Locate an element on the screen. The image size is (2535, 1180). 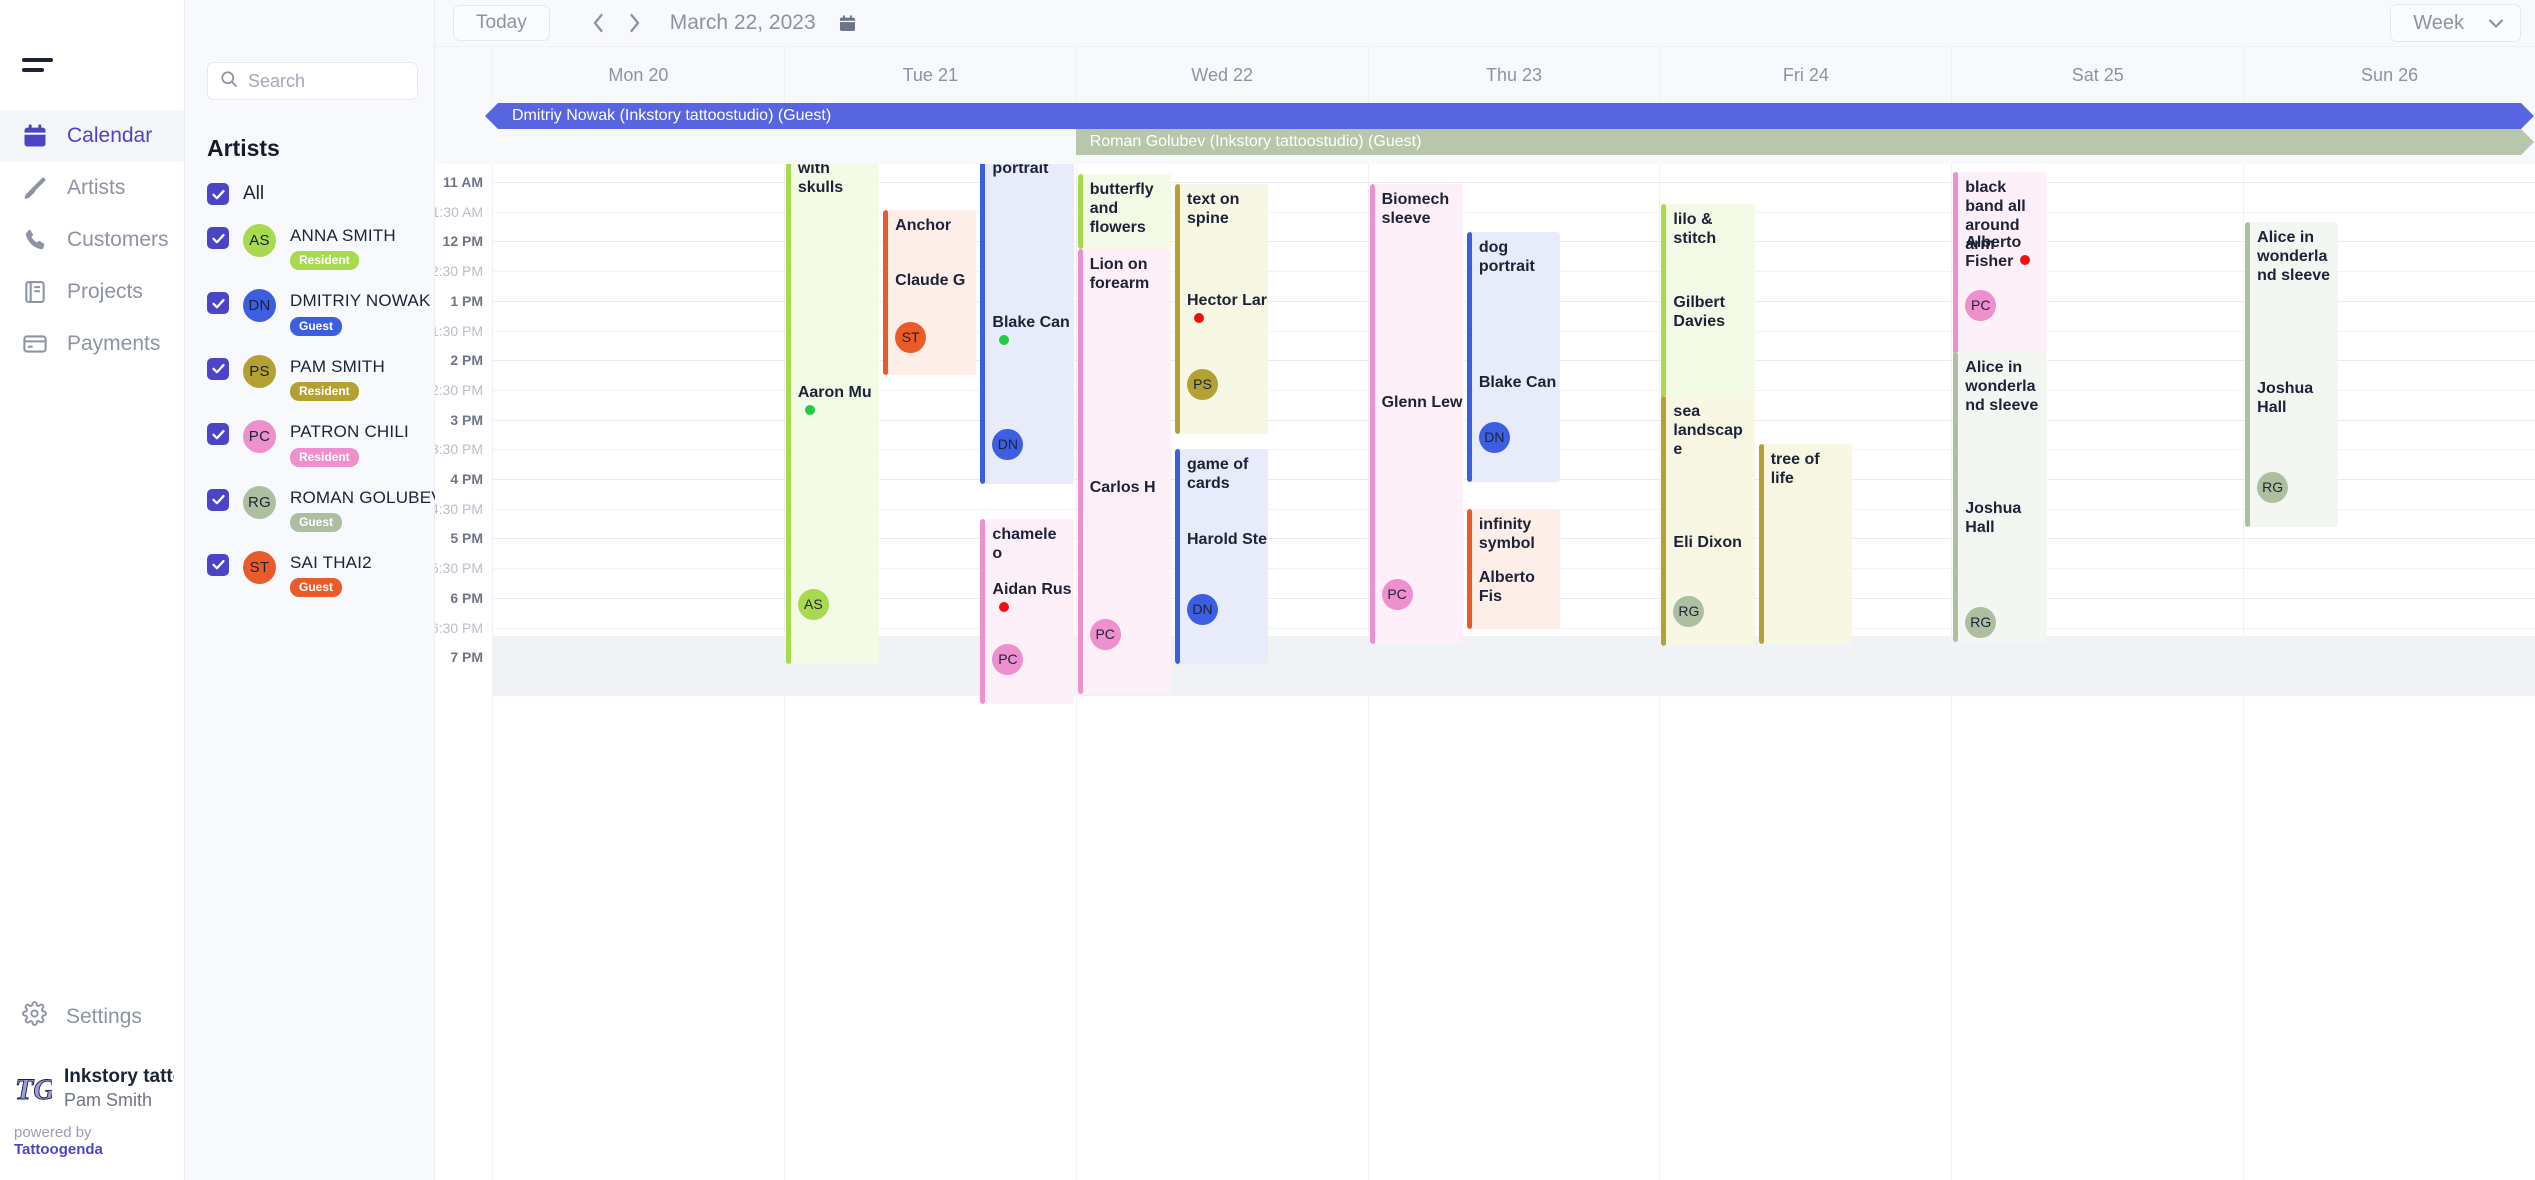
day-header: Thu 23 is located at coordinates (1513, 75).